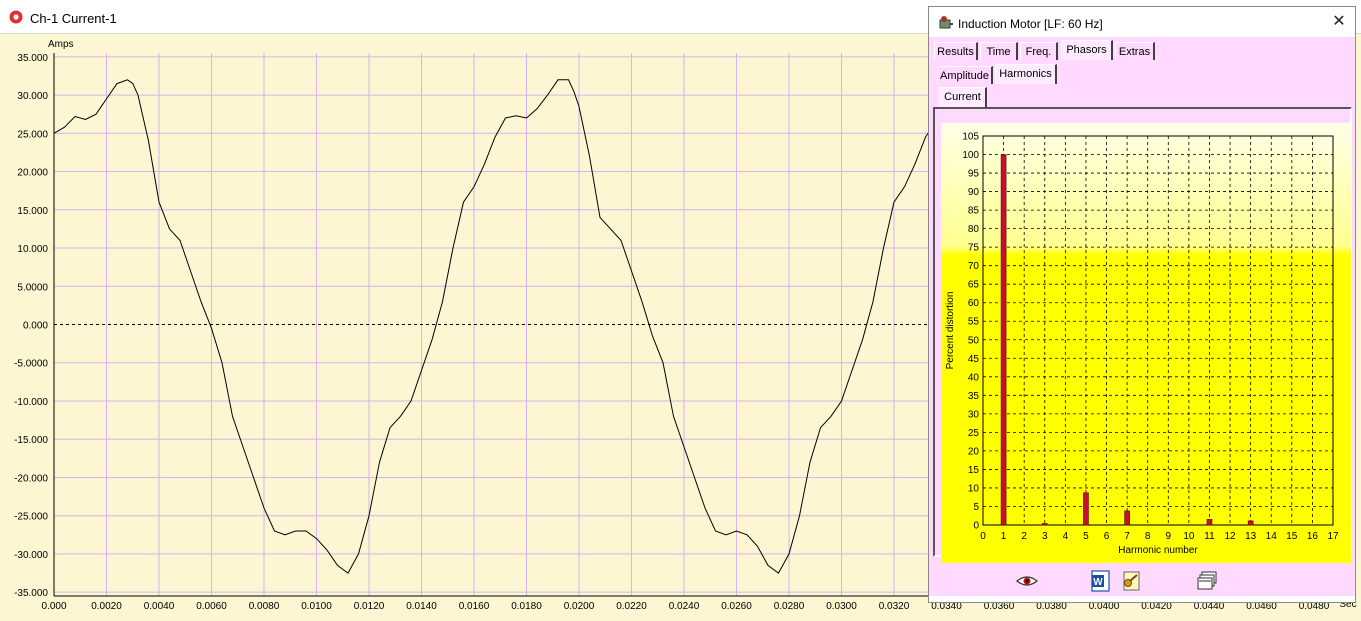  What do you see at coordinates (974, 377) in the screenshot?
I see `harmonics-y-tick-label: 40` at bounding box center [974, 377].